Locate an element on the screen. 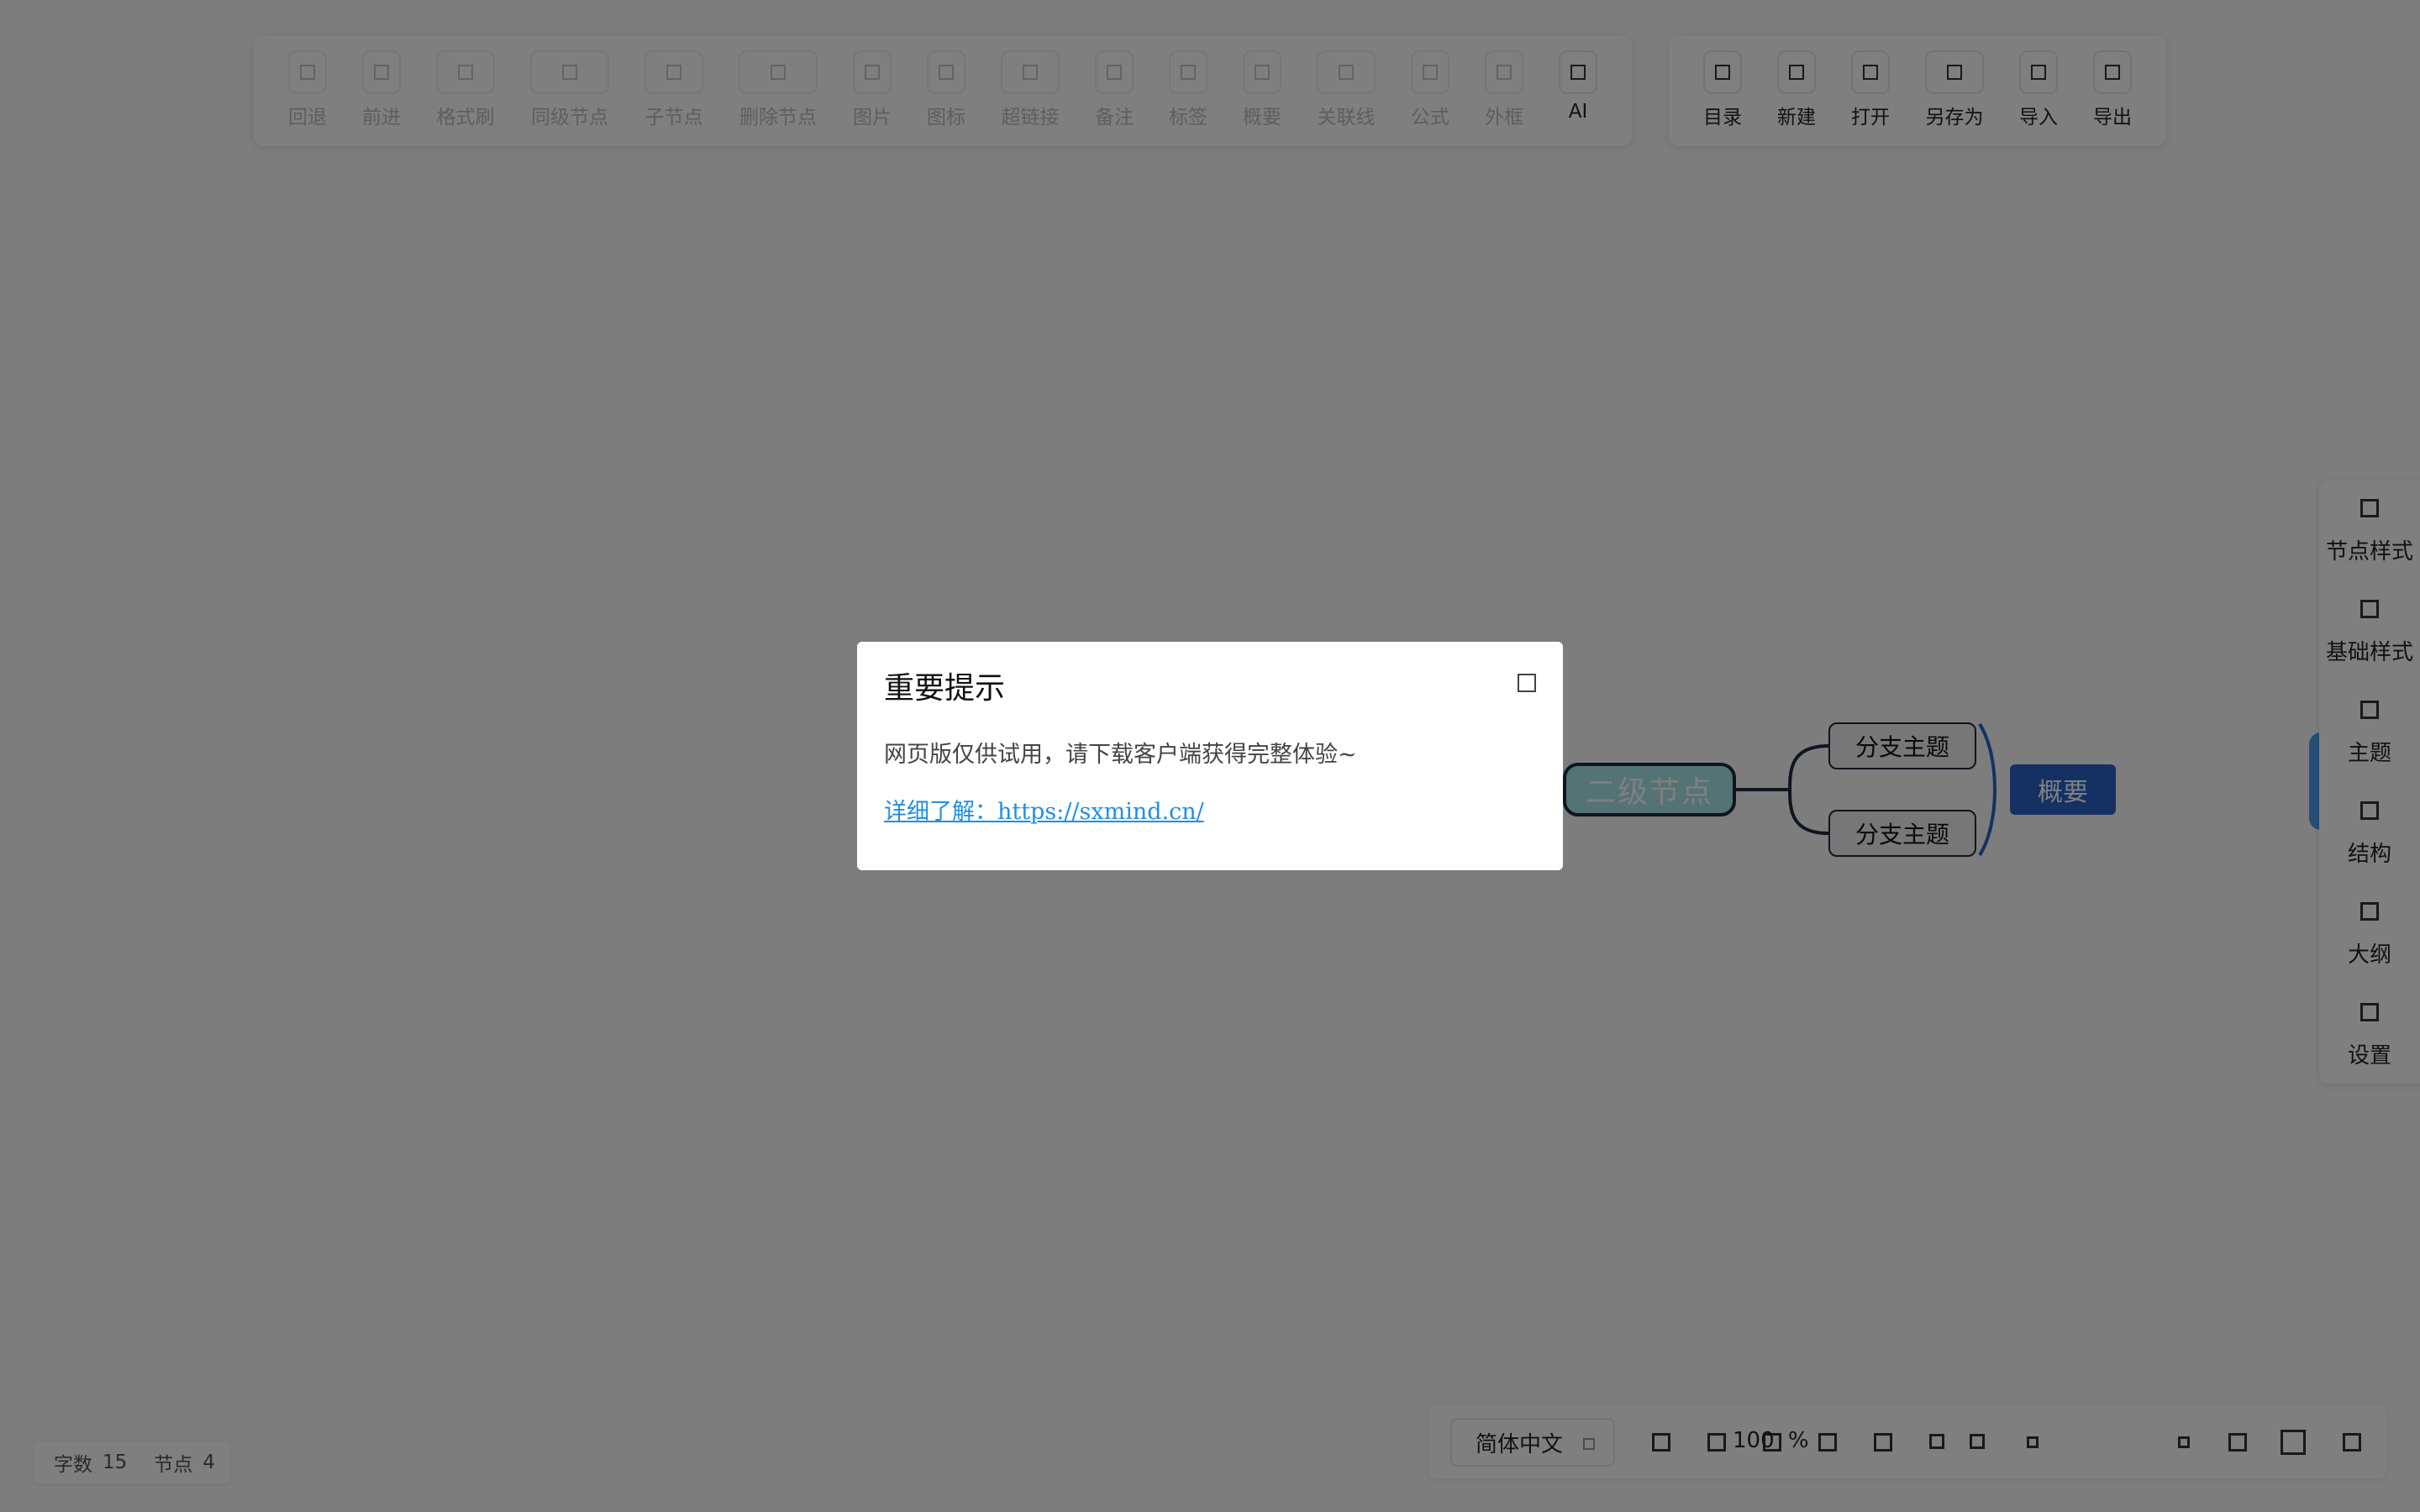 This screenshot has height=1512, width=2420. learn-more-link: 详细了解：https://sxmind.cn/ is located at coordinates (1044, 809).